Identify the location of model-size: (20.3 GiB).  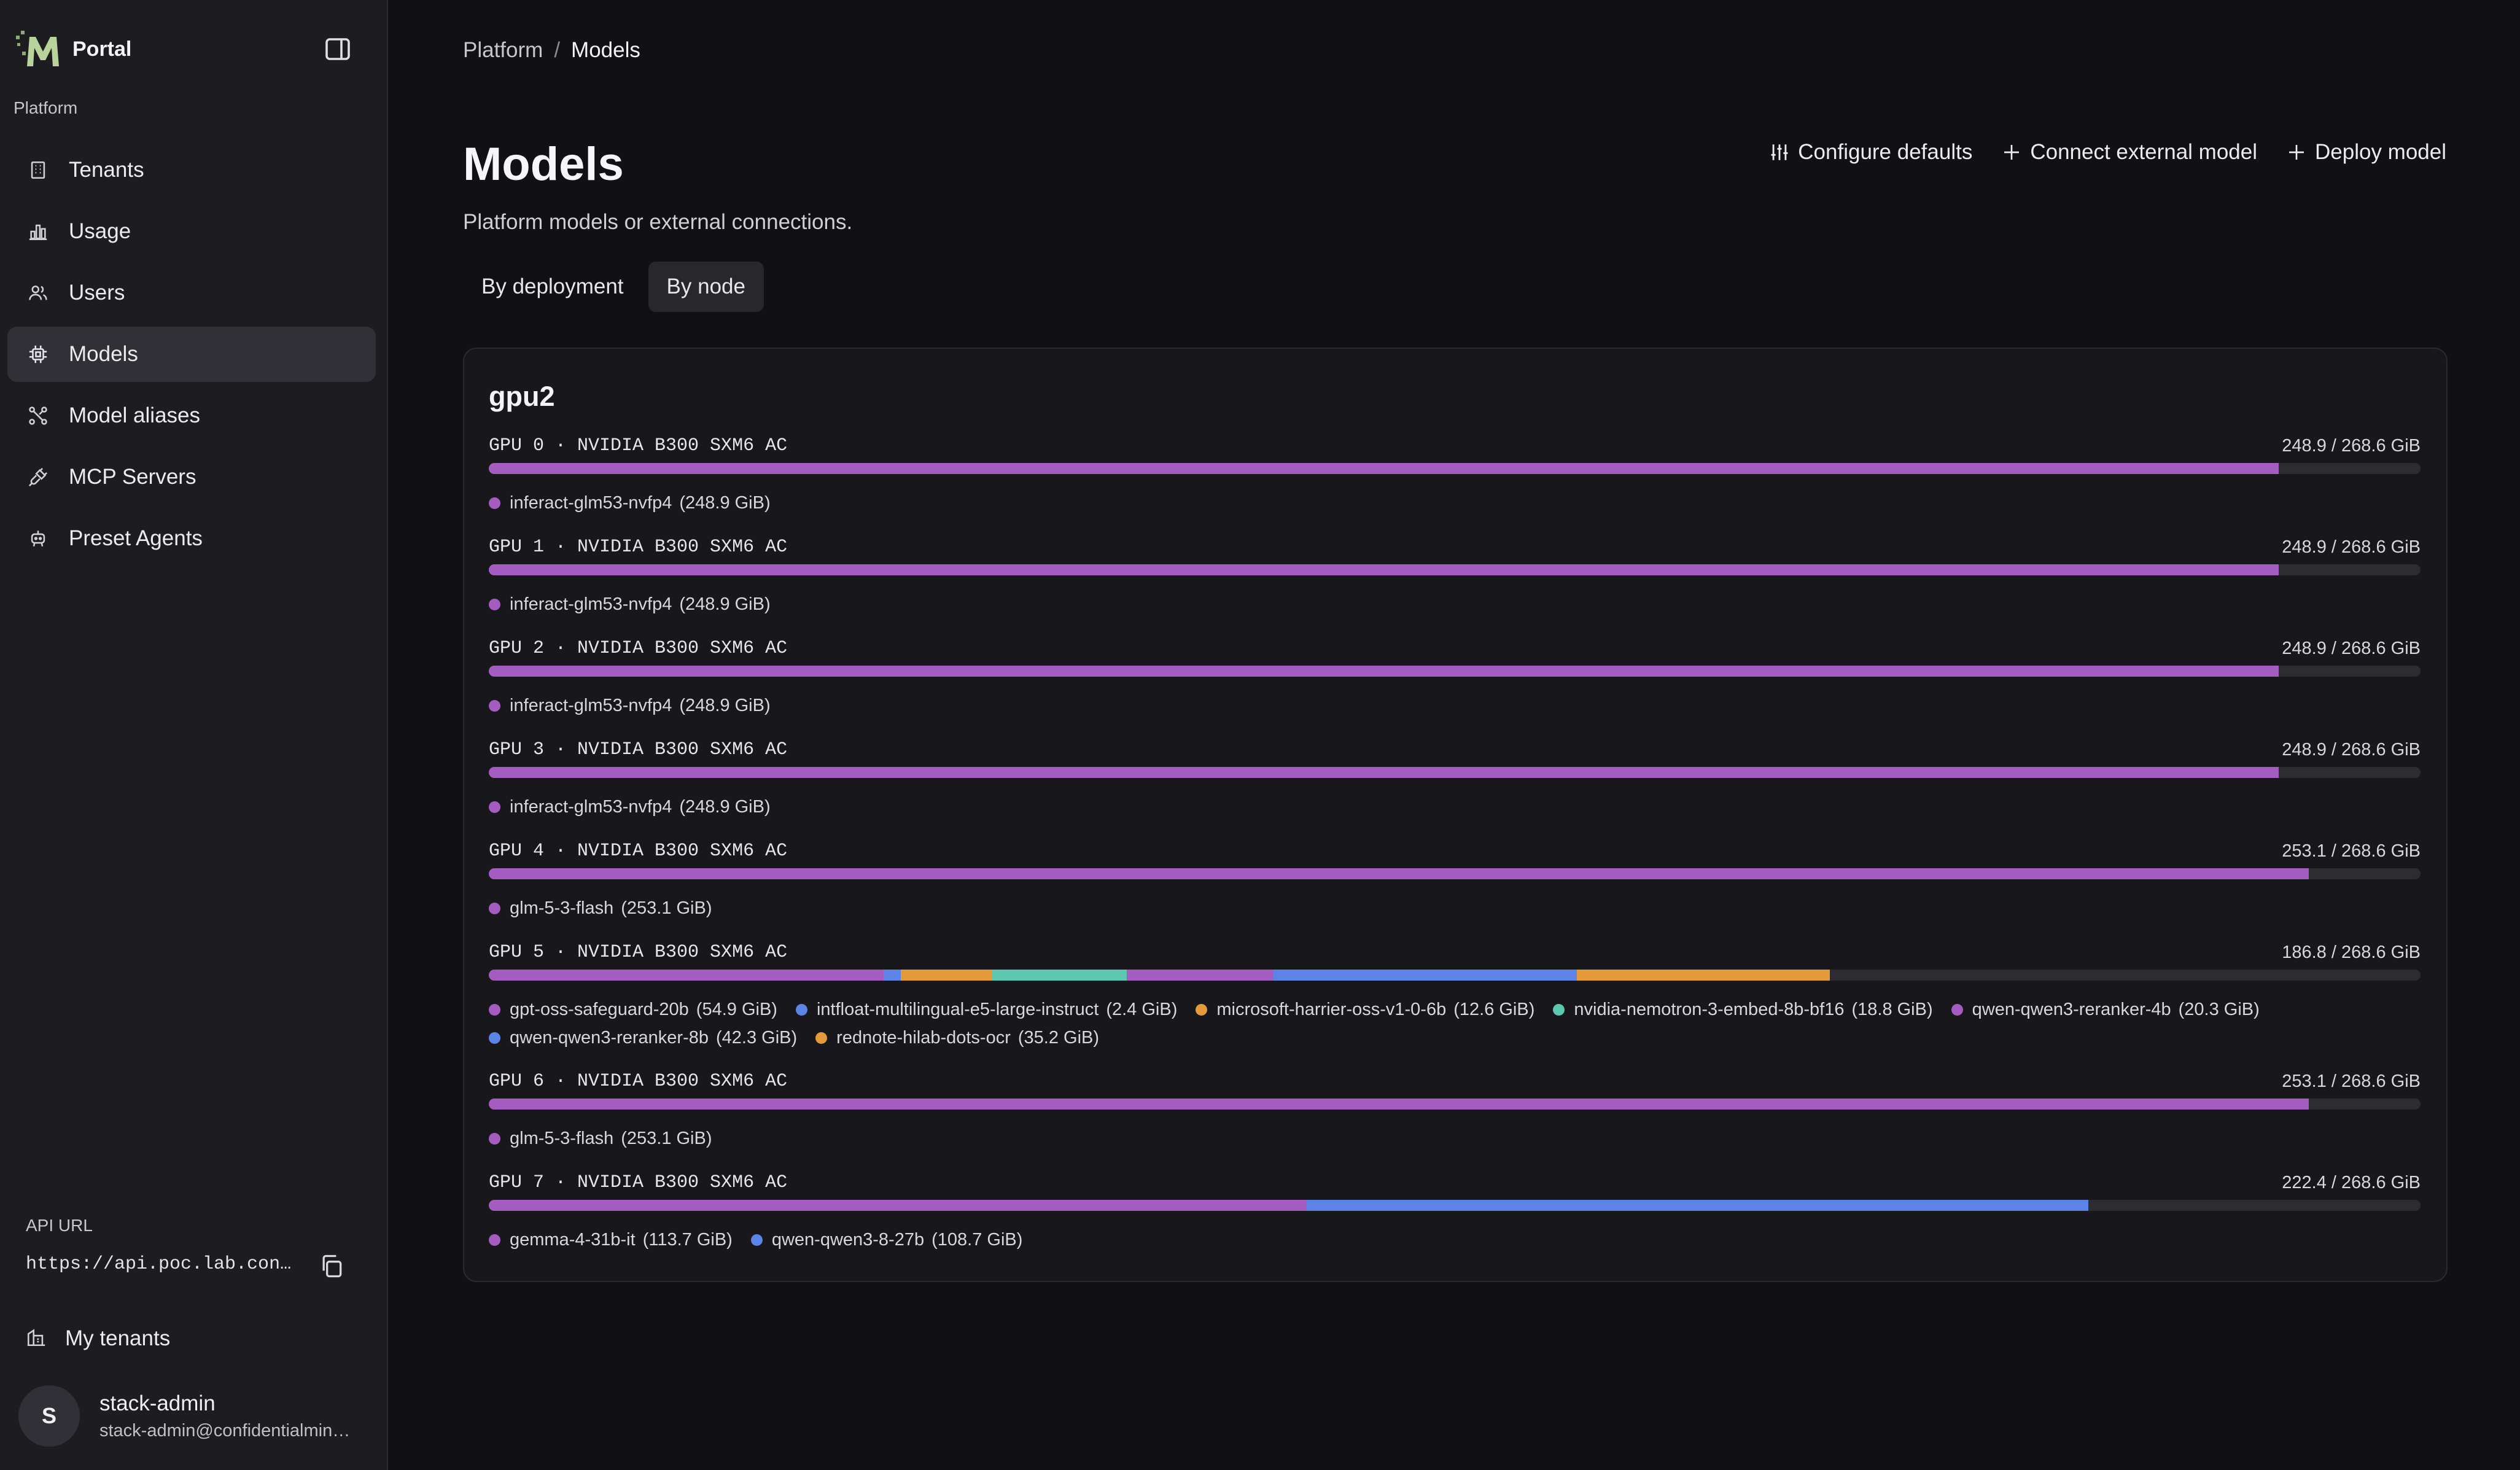
(2219, 1010).